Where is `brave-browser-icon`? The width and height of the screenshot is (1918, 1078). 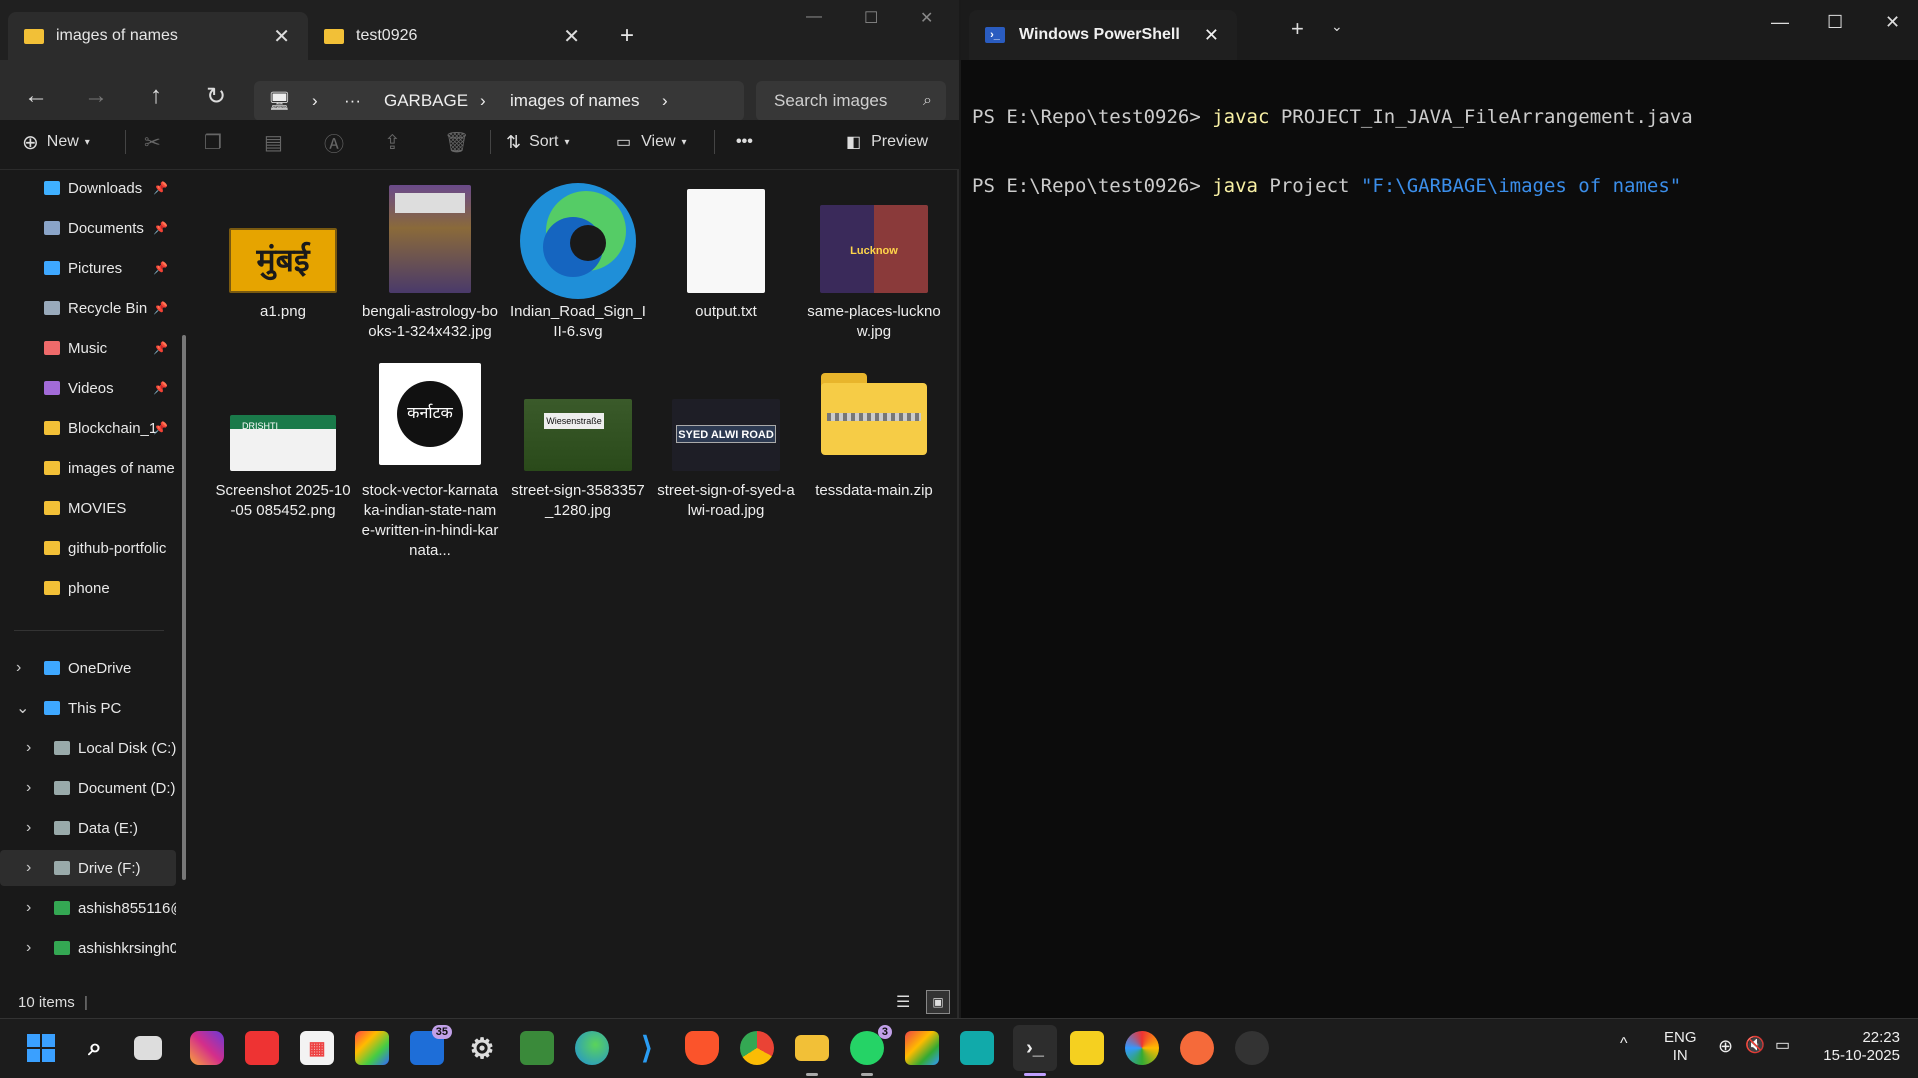
brave-browser-icon is located at coordinates (702, 1048).